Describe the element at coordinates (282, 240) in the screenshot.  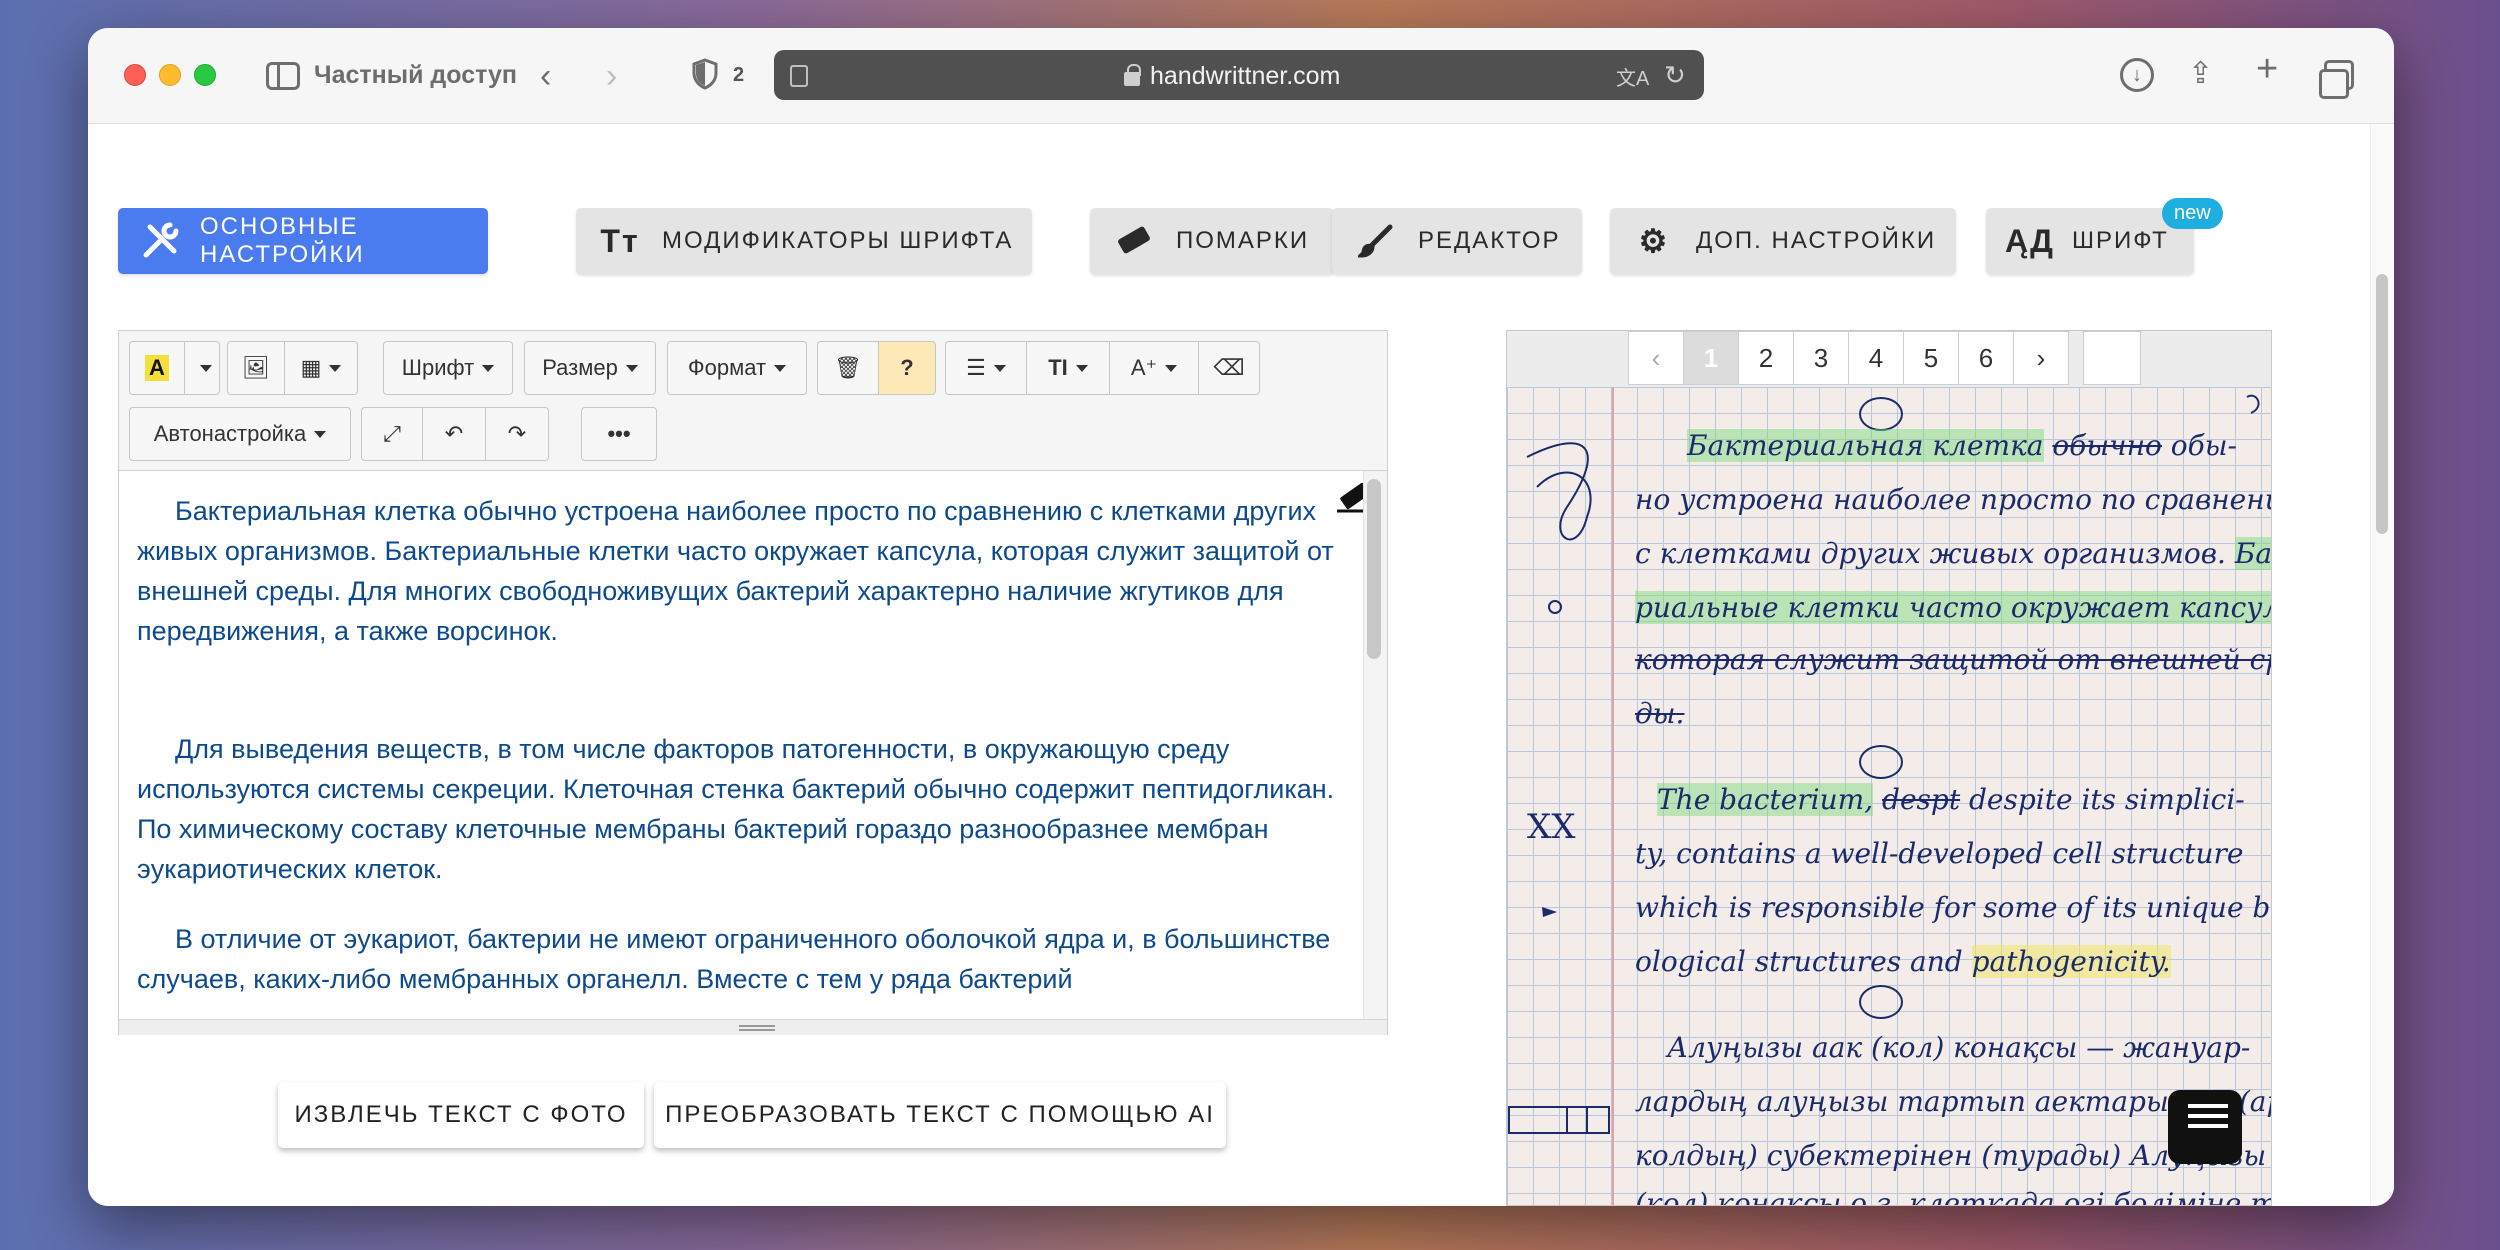
I see `tab-label: ОСНОВНЫЕ НАСТРОЙКИ` at that location.